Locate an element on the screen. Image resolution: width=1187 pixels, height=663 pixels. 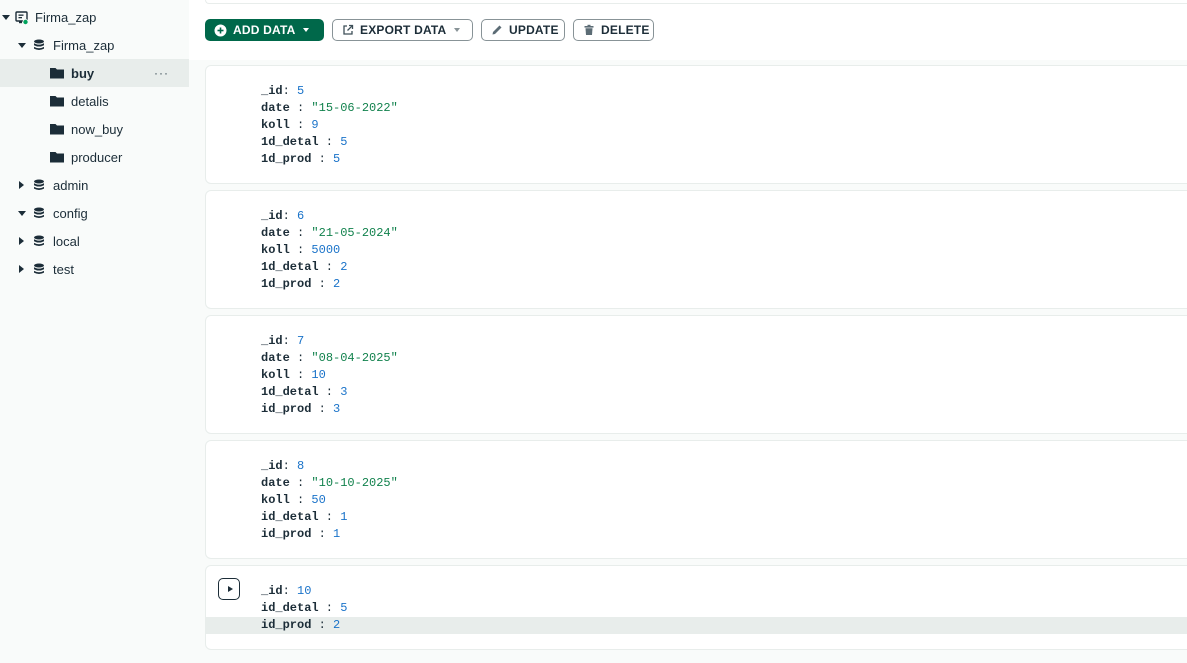
sidebar-db-label: admin is located at coordinates (71, 185).